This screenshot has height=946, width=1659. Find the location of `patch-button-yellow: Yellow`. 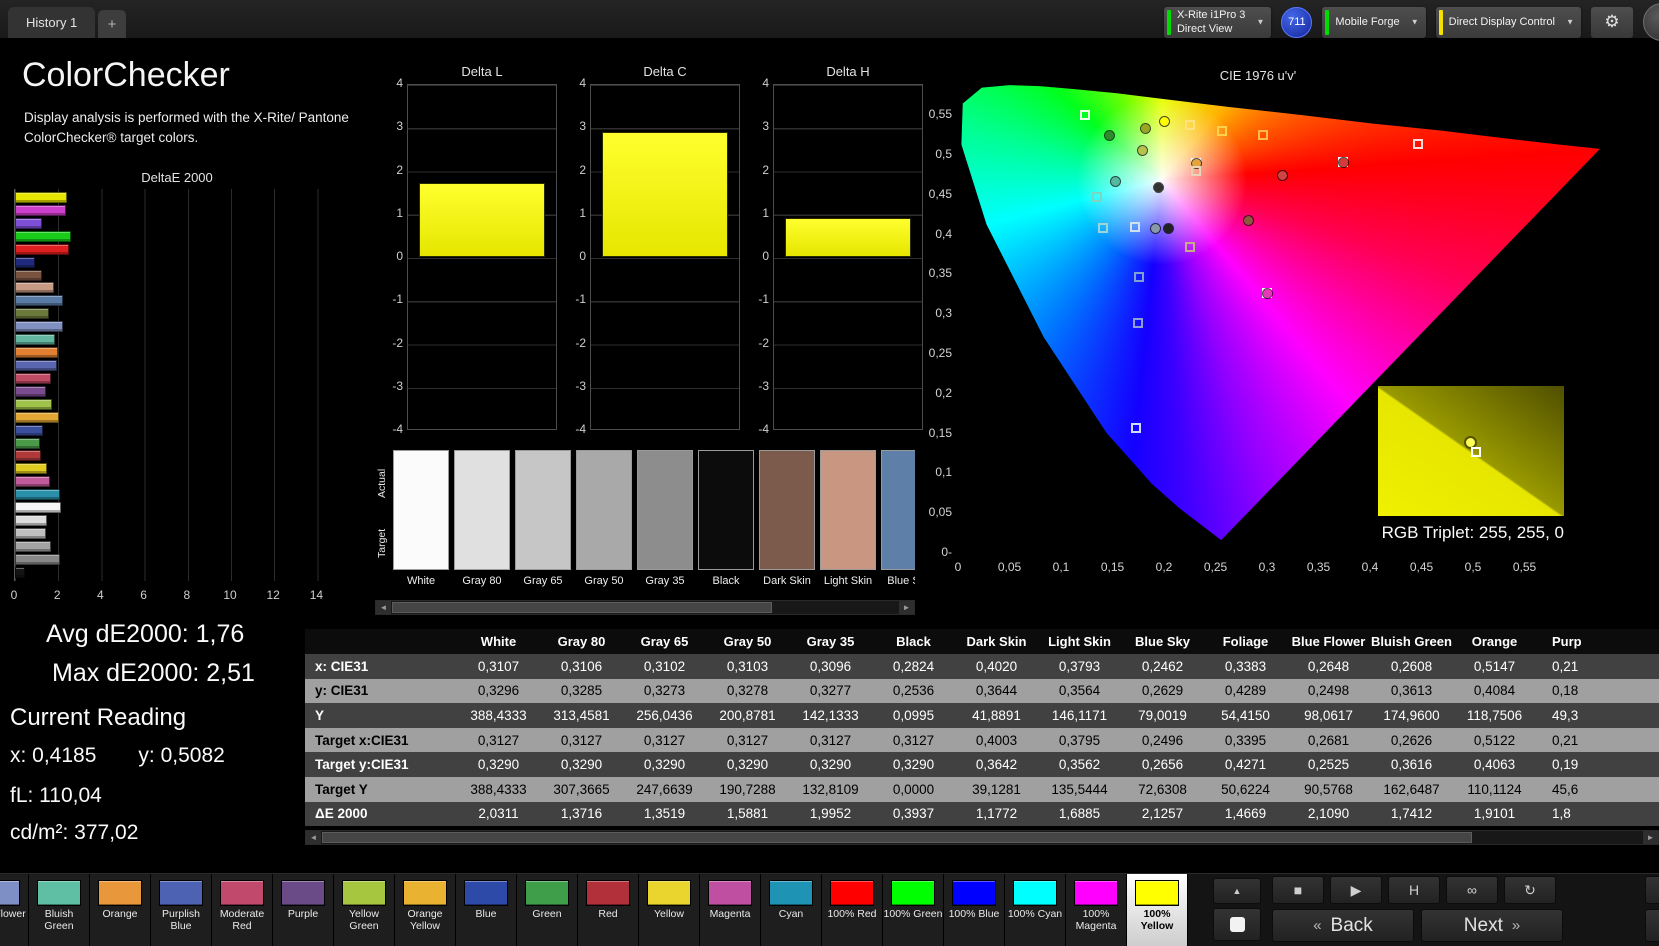

patch-button-yellow: Yellow is located at coordinates (669, 910).